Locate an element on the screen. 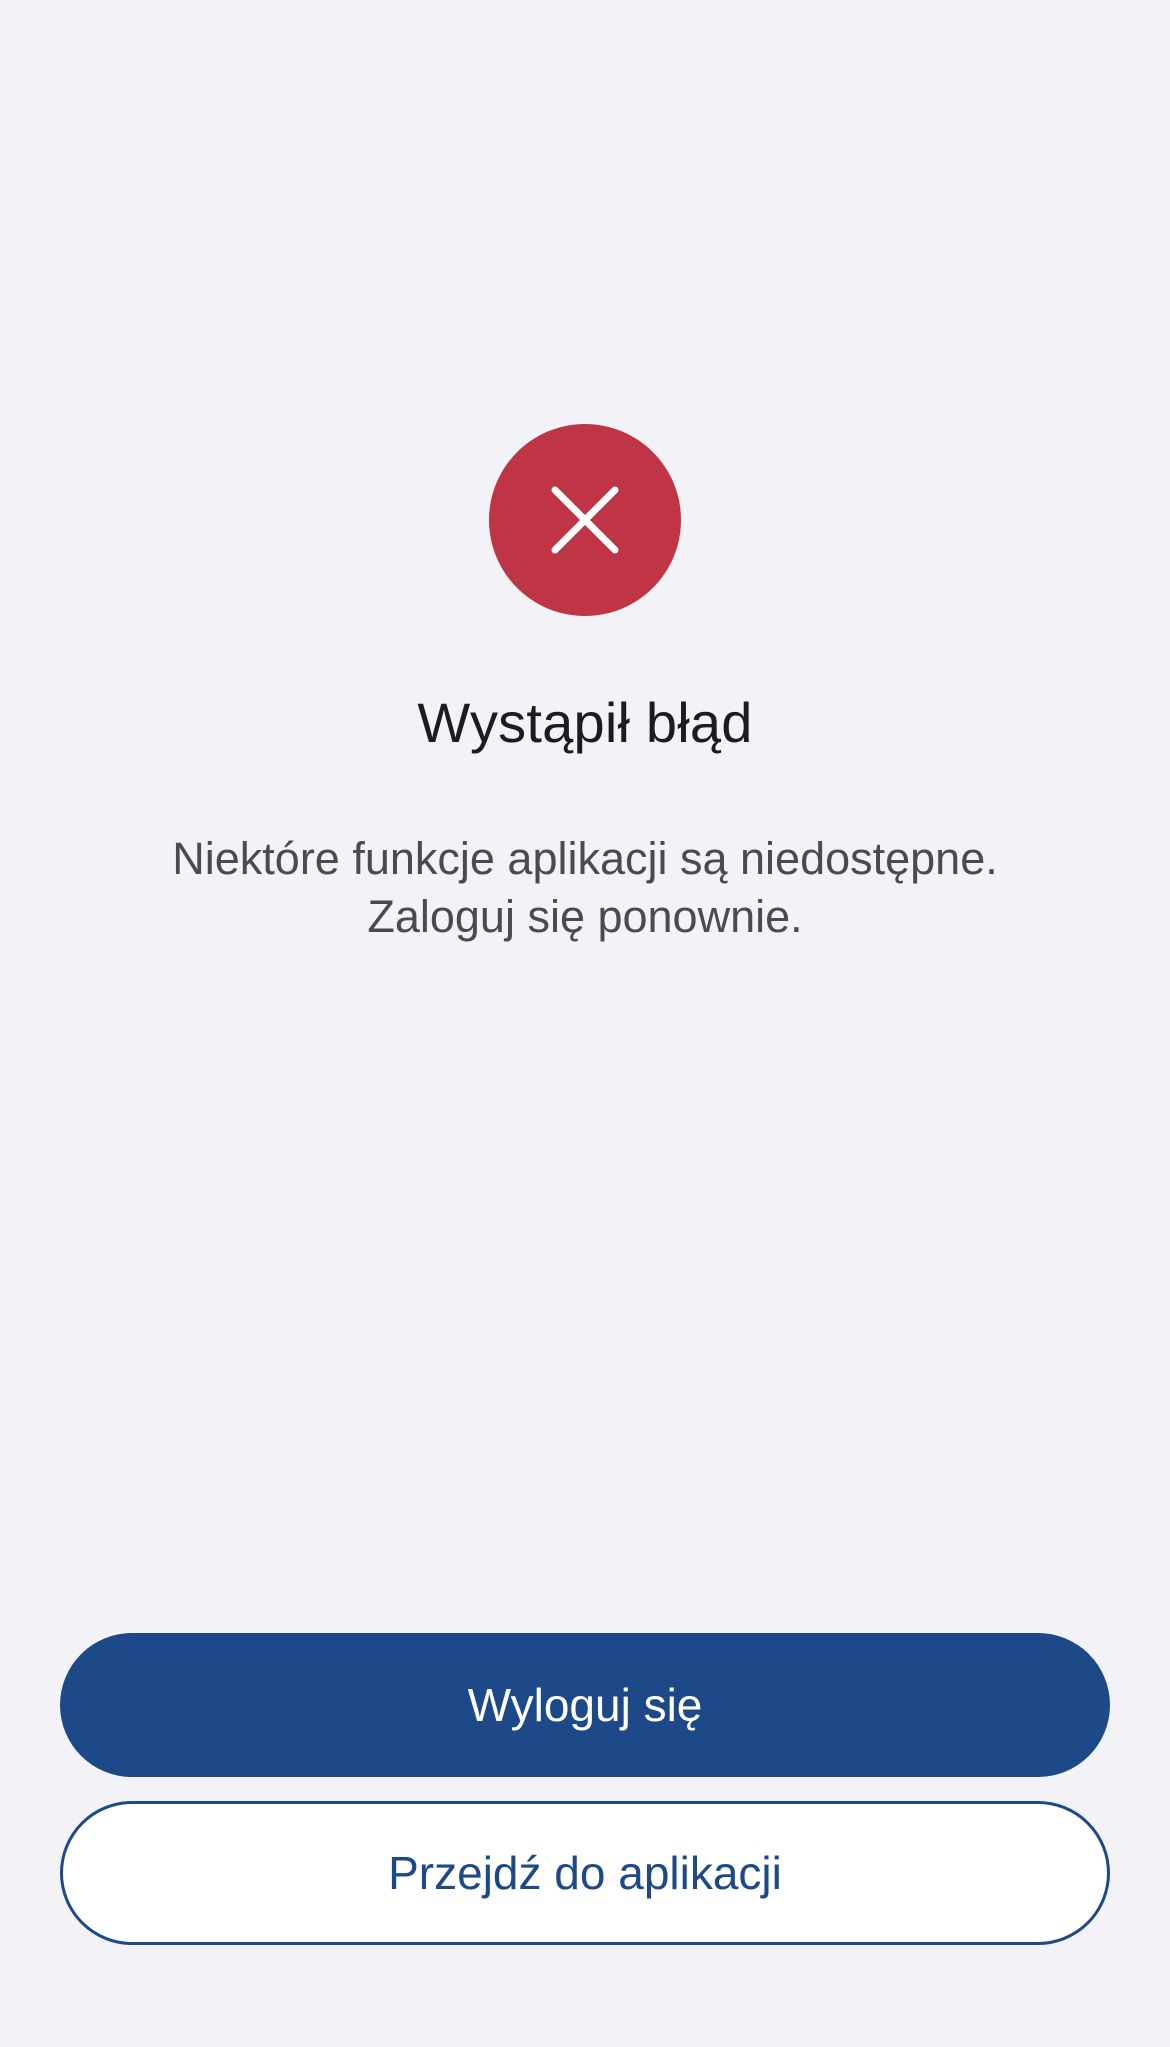  error-title: Wystąpił błąd is located at coordinates (585, 722).